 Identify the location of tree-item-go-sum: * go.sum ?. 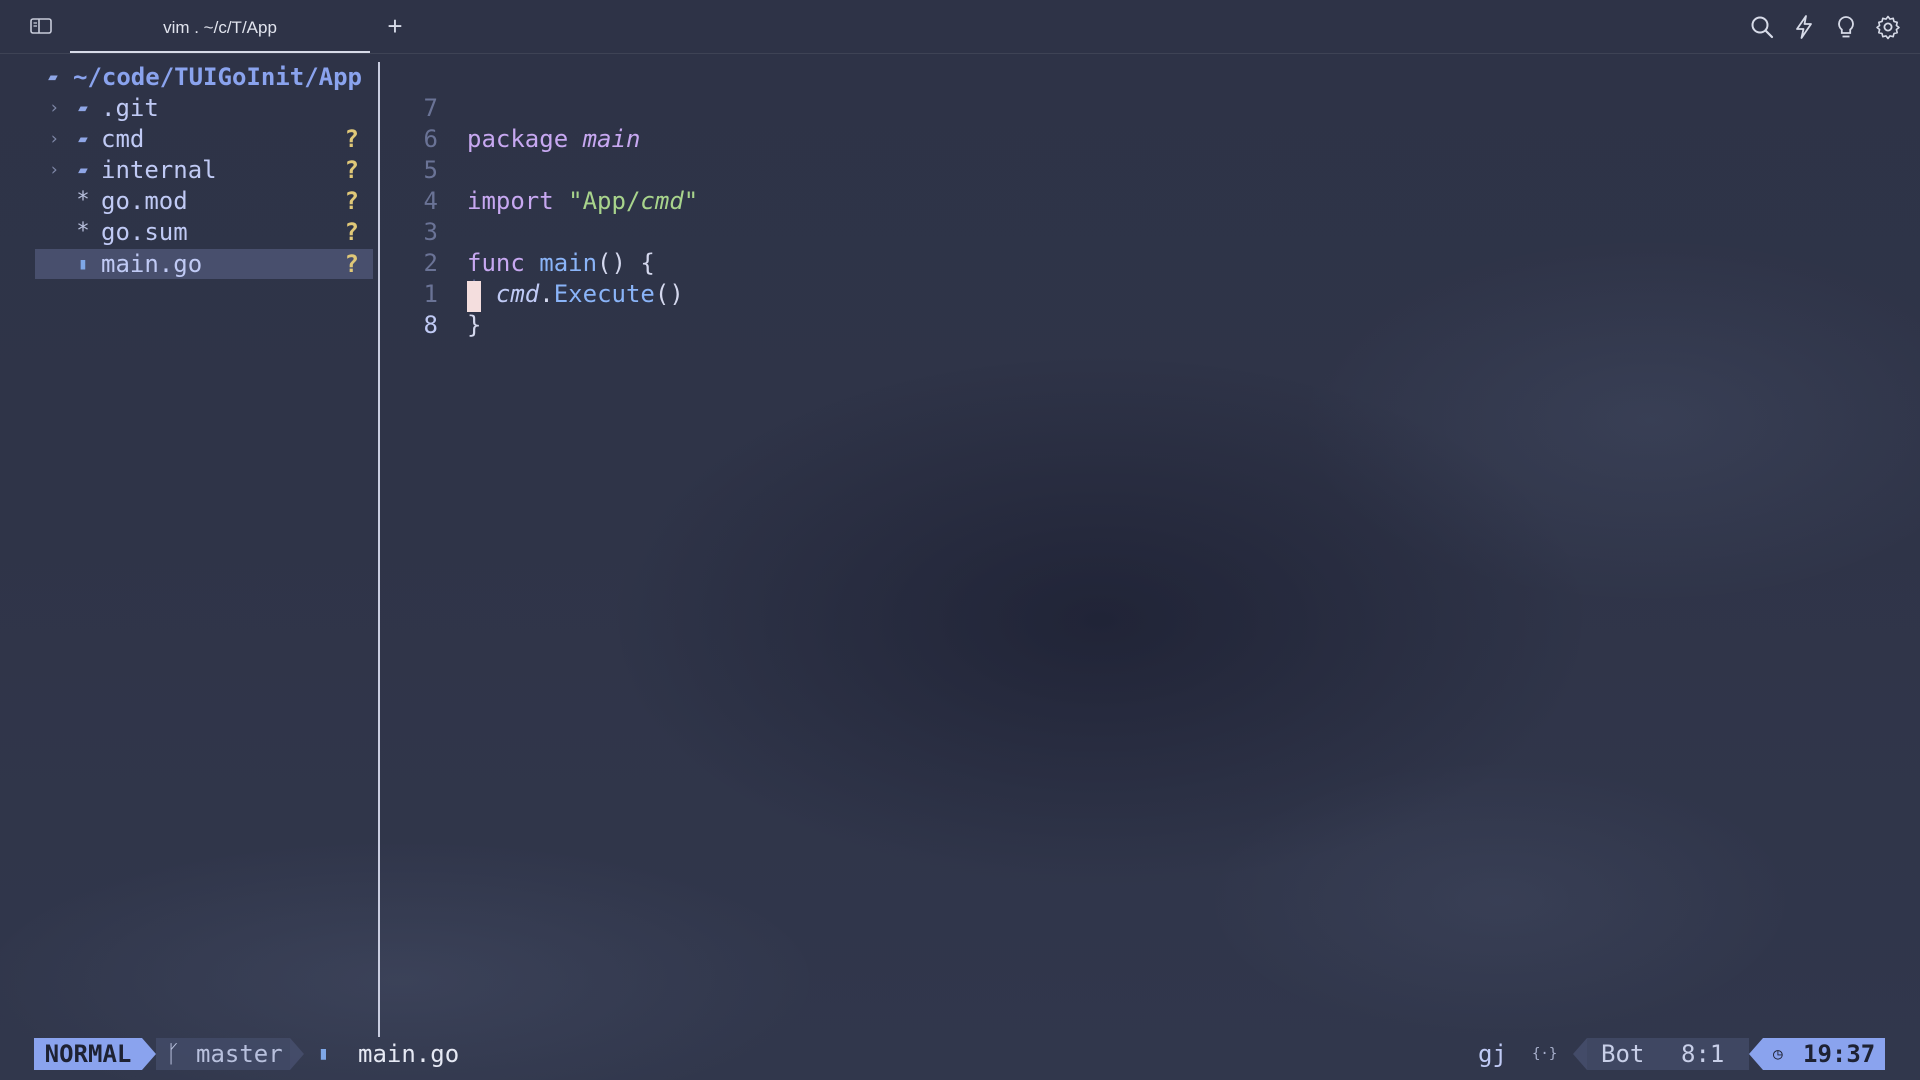
(204, 232).